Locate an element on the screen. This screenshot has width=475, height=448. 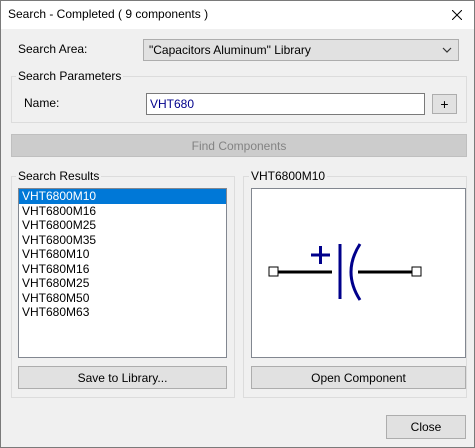
open-component-label: Open Component is located at coordinates (358, 377).